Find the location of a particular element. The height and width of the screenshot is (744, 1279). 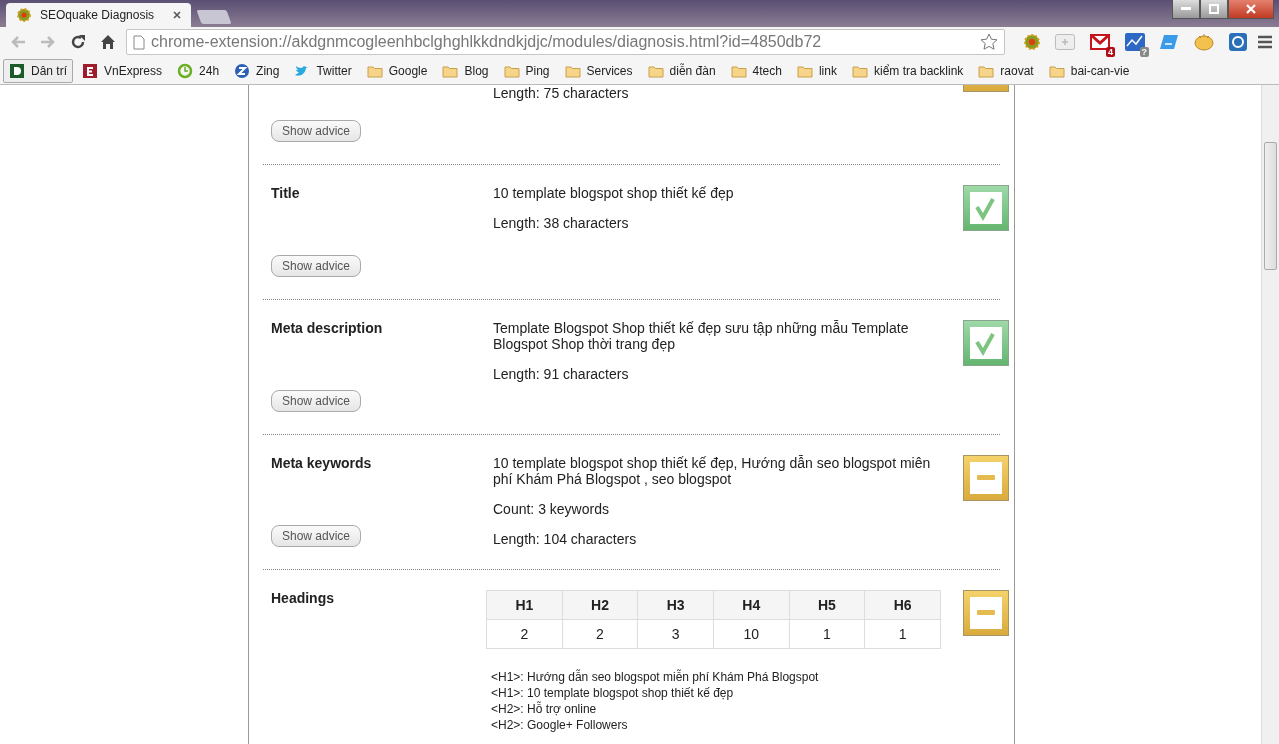

close-button is located at coordinates (1251, 9).